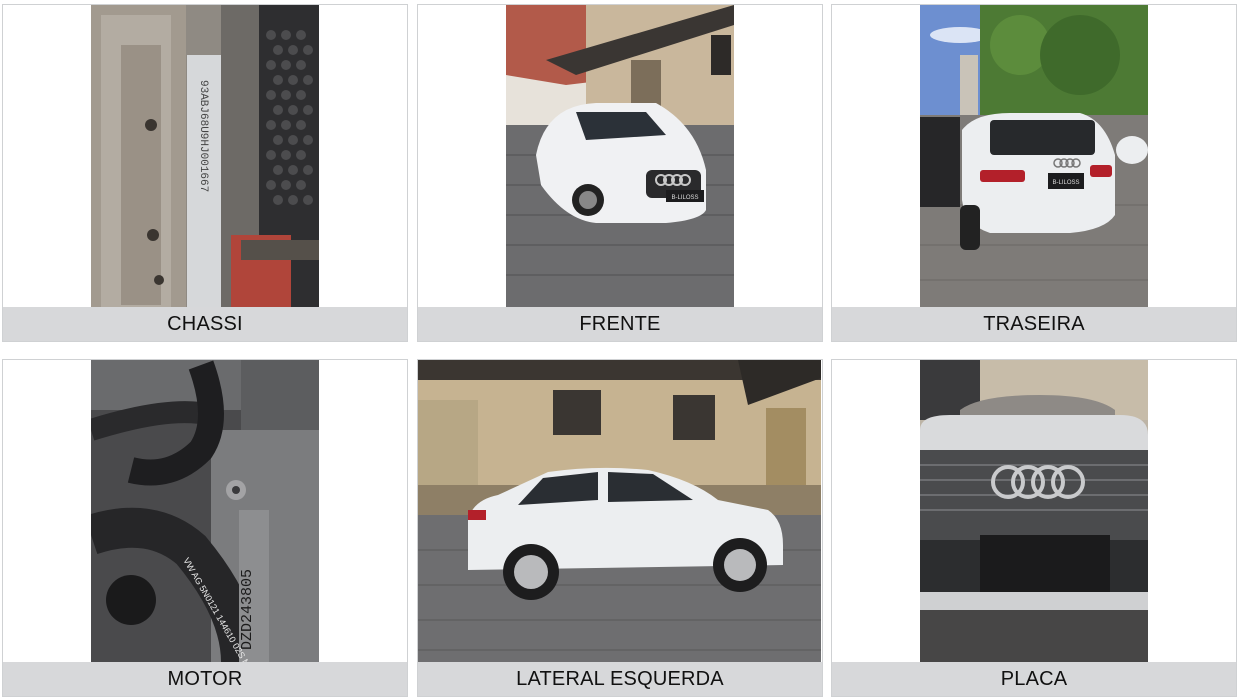 Image resolution: width=1237 pixels, height=697 pixels. What do you see at coordinates (620, 679) in the screenshot?
I see `caption-lateral-esquerda: LATERAL ESQUERDA` at bounding box center [620, 679].